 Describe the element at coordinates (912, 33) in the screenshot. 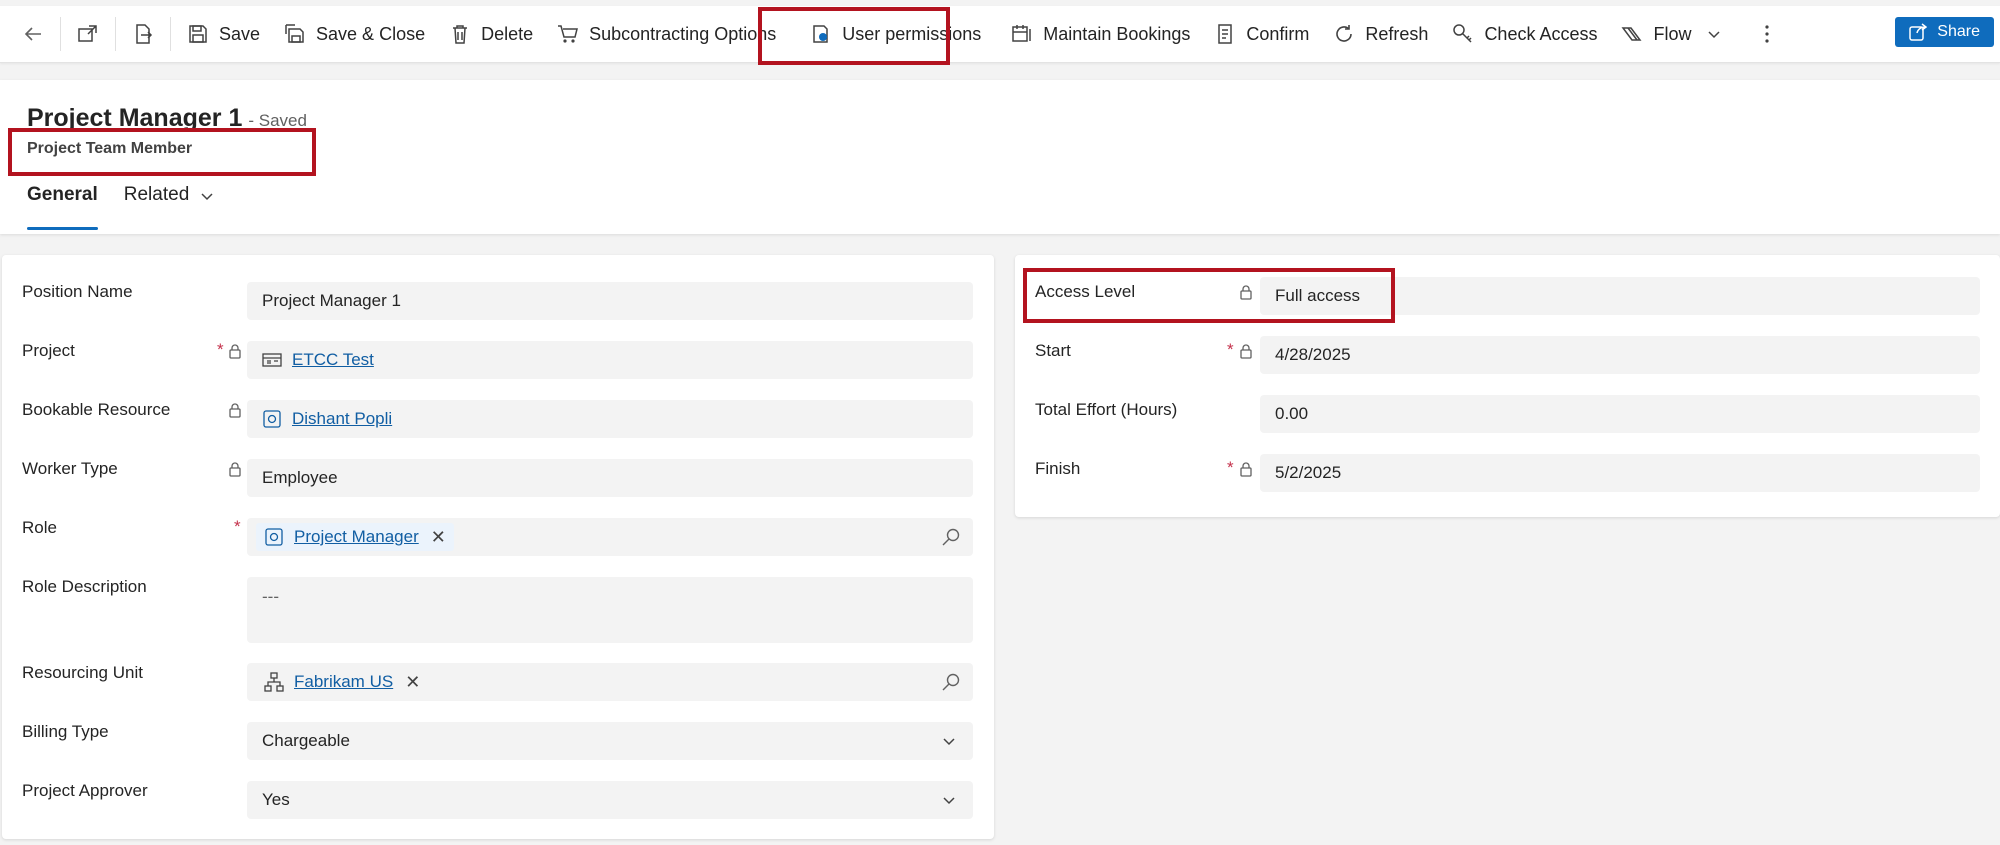

I see `user-permissions-label: User permissions` at that location.